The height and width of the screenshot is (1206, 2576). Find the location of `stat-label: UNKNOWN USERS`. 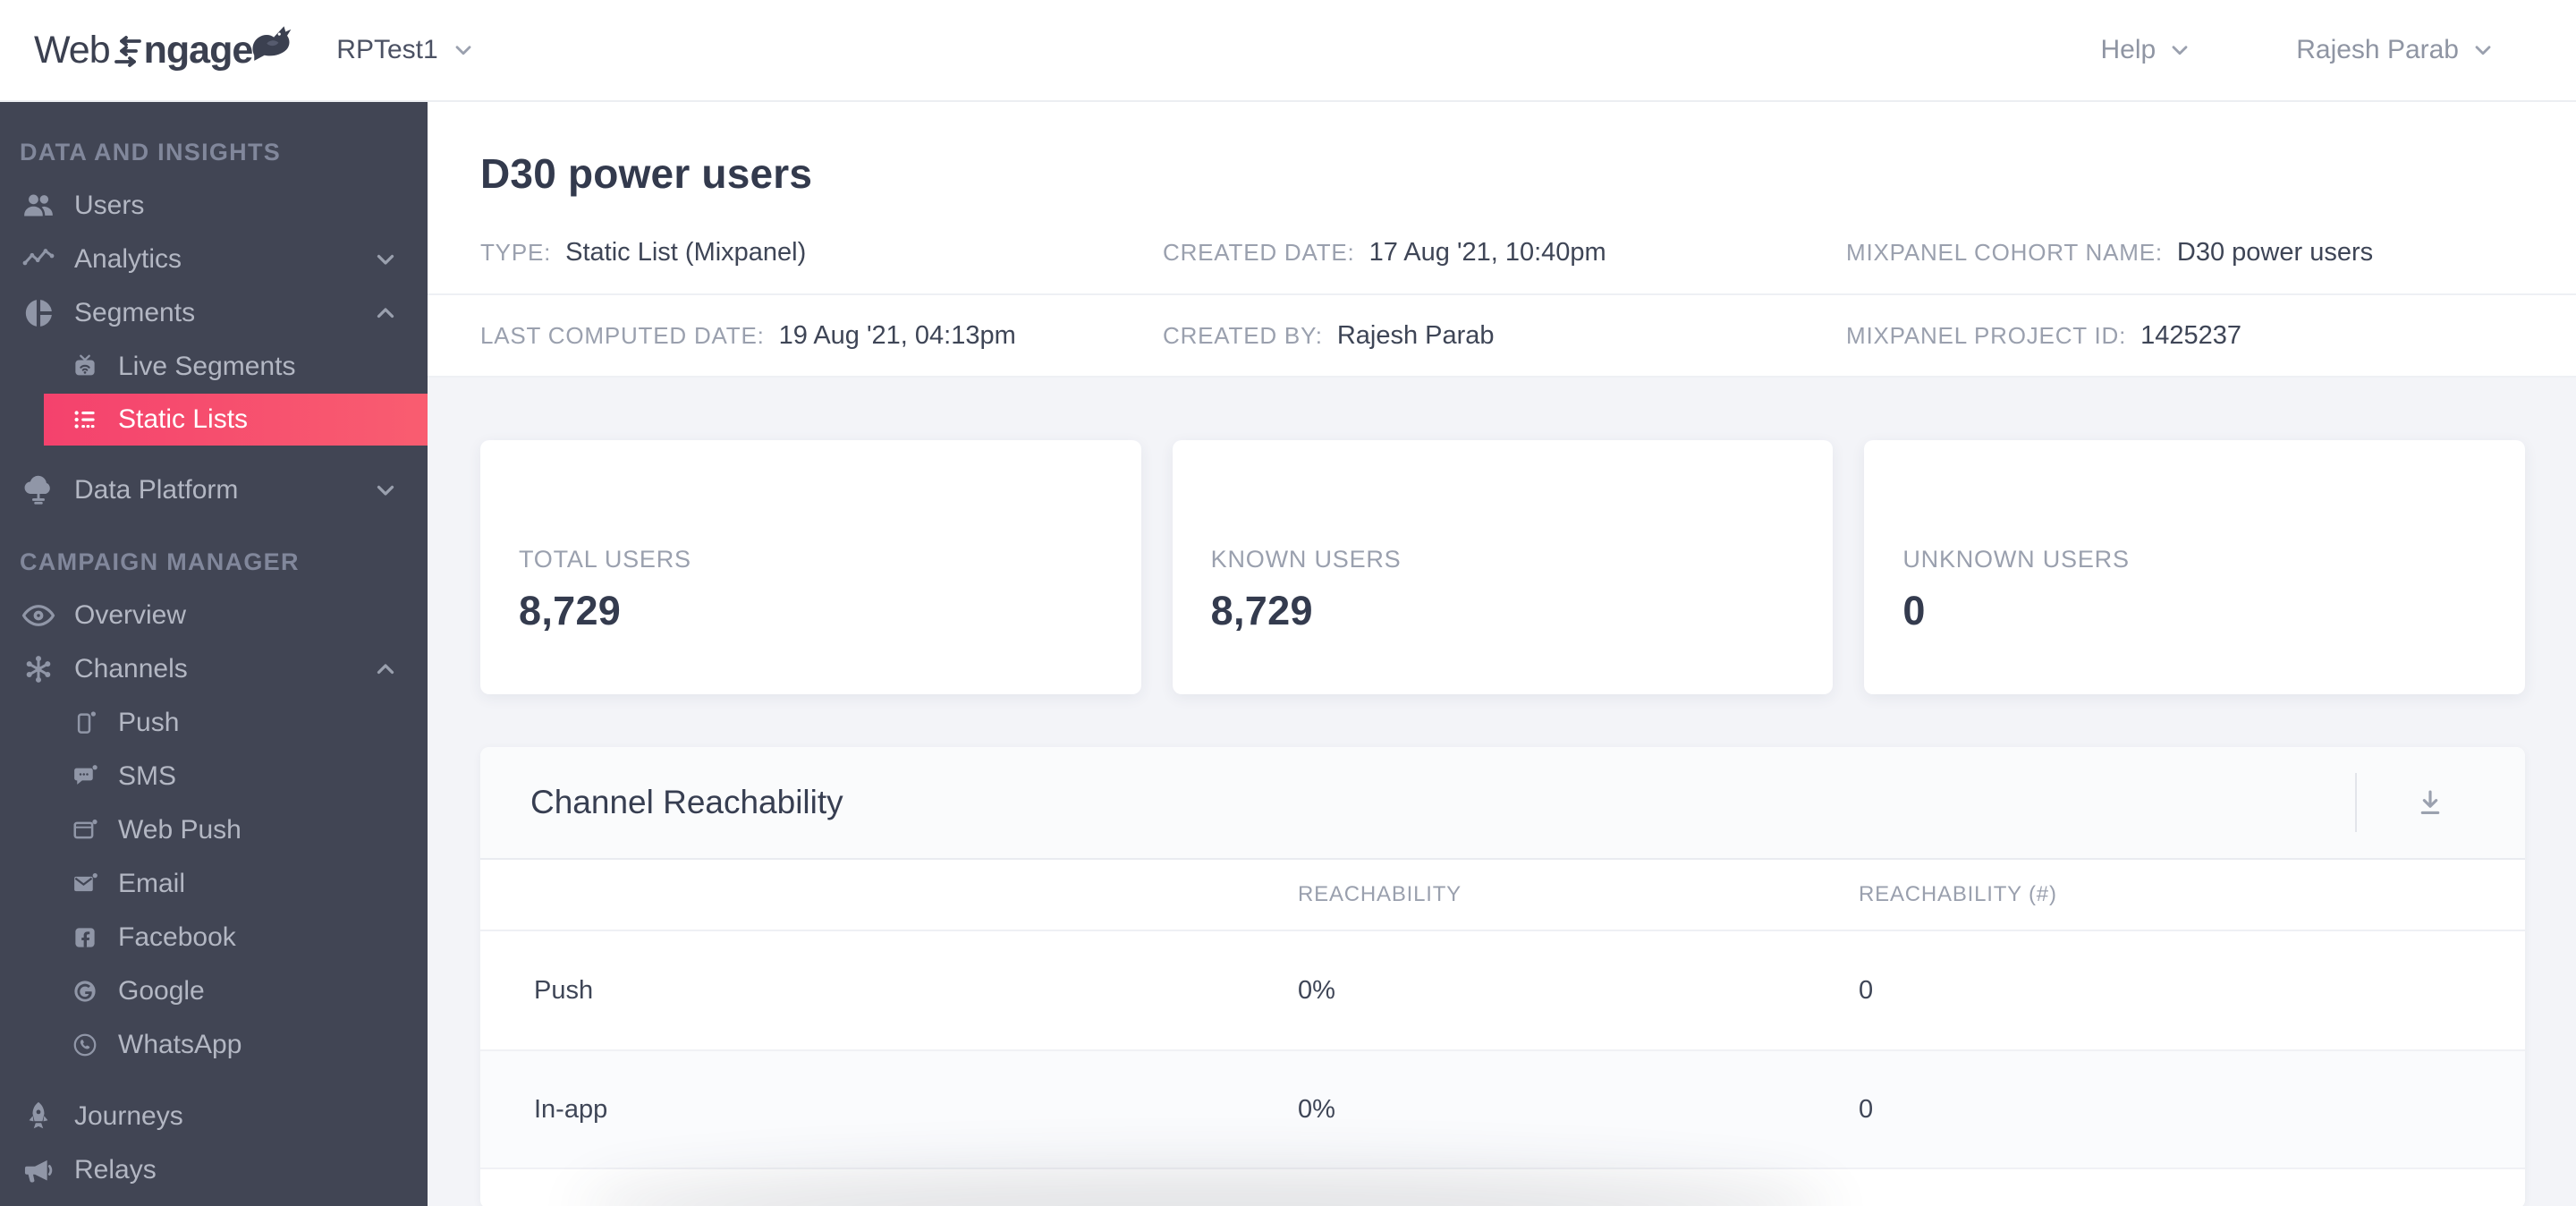

stat-label: UNKNOWN USERS is located at coordinates (2016, 559).